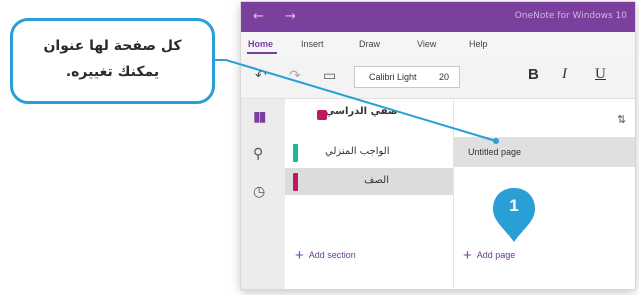 This screenshot has height=295, width=639. I want to click on app-title: OneNote for Windows 10, so click(570, 16).